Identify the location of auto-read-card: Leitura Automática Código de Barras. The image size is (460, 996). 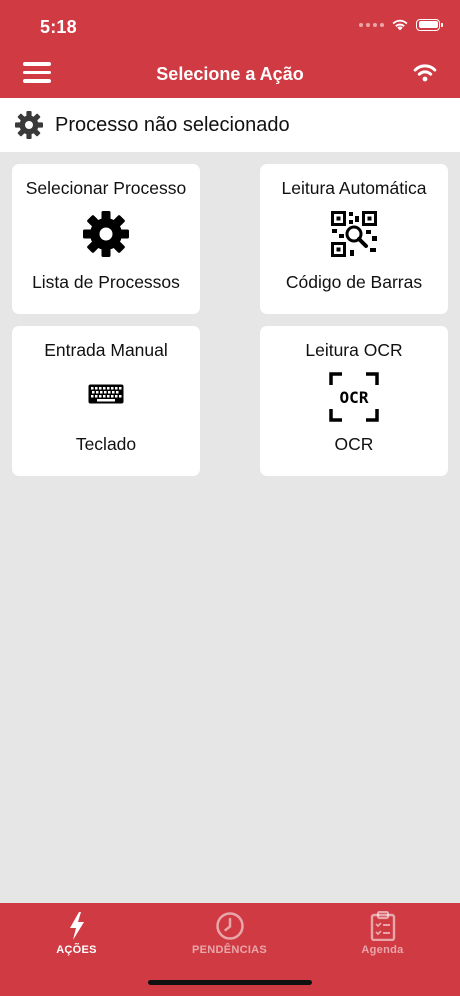
(354, 239).